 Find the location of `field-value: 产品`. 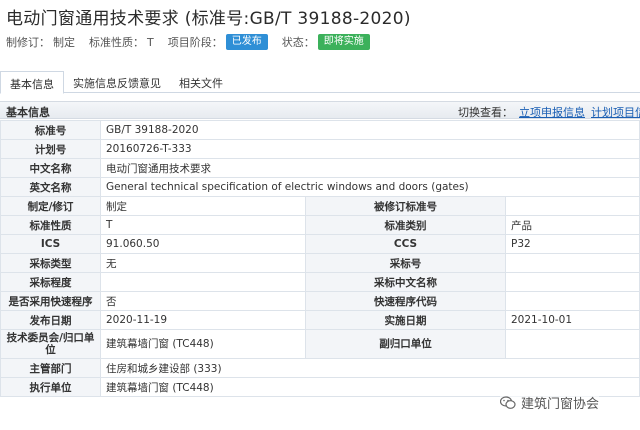

field-value: 产品 is located at coordinates (572, 225).